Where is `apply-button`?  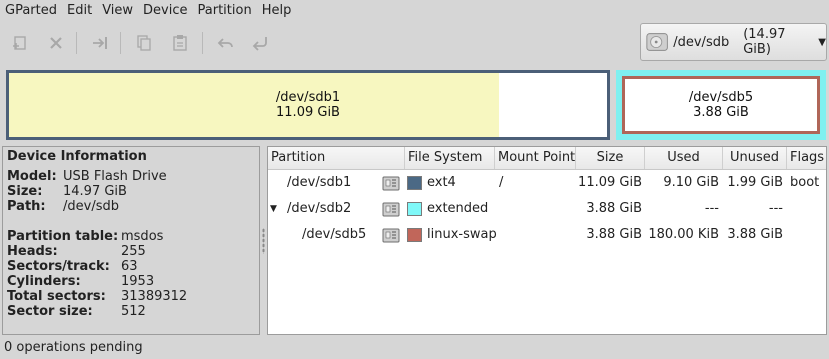 apply-button is located at coordinates (260, 43).